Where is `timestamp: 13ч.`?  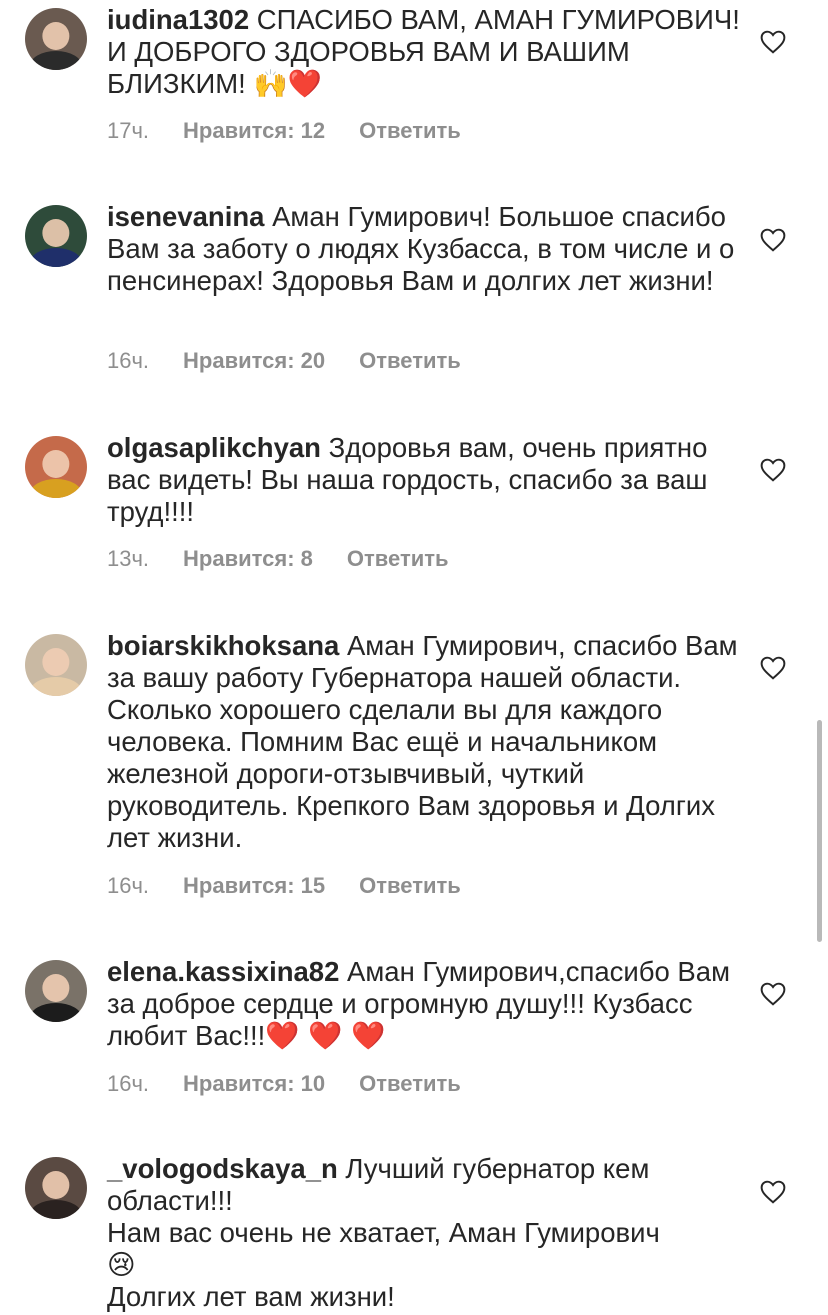 timestamp: 13ч. is located at coordinates (128, 558).